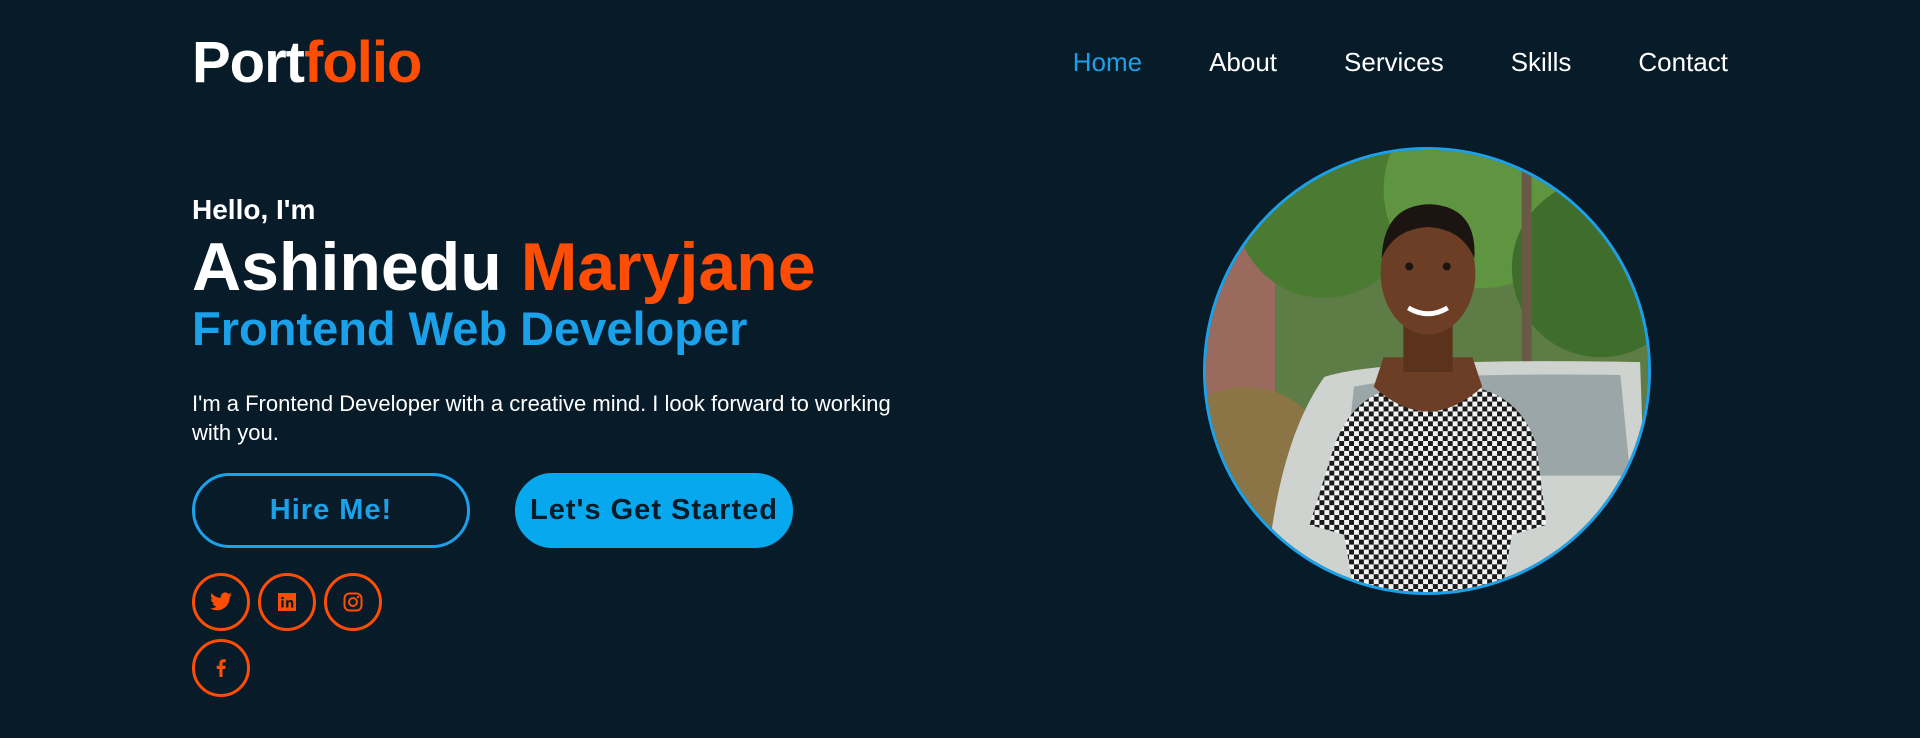 This screenshot has width=1920, height=738. What do you see at coordinates (654, 510) in the screenshot?
I see `get-started-button: Let's Get Started` at bounding box center [654, 510].